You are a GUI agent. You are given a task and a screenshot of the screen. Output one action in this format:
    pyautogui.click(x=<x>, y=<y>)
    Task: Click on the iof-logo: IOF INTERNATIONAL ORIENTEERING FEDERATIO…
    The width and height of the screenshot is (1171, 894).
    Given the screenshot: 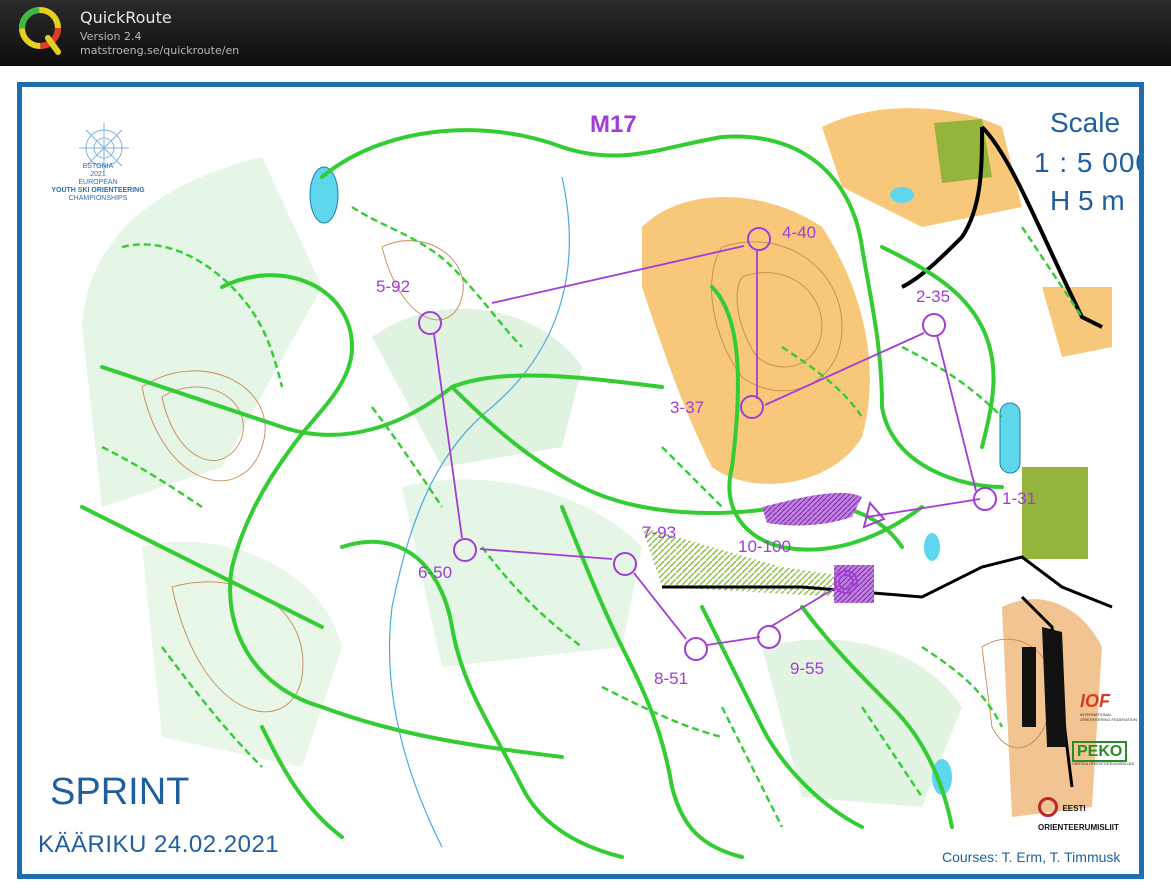 What is the action you would take?
    pyautogui.click(x=1109, y=706)
    